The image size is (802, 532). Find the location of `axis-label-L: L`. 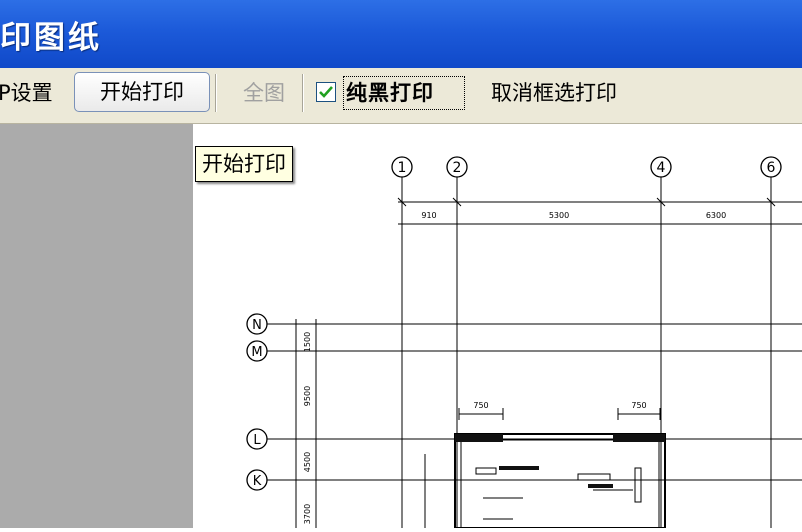

axis-label-L: L is located at coordinates (257, 440).